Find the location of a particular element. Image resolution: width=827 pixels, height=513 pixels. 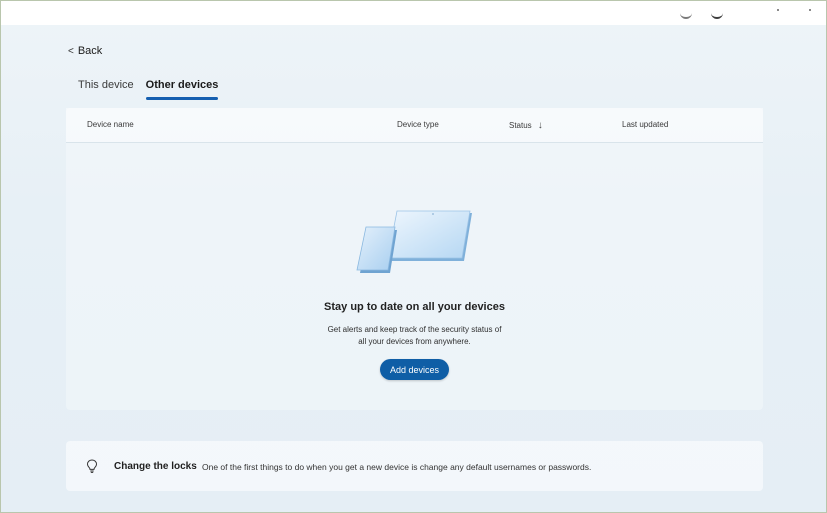

chevron-left-icon: < is located at coordinates (71, 51).